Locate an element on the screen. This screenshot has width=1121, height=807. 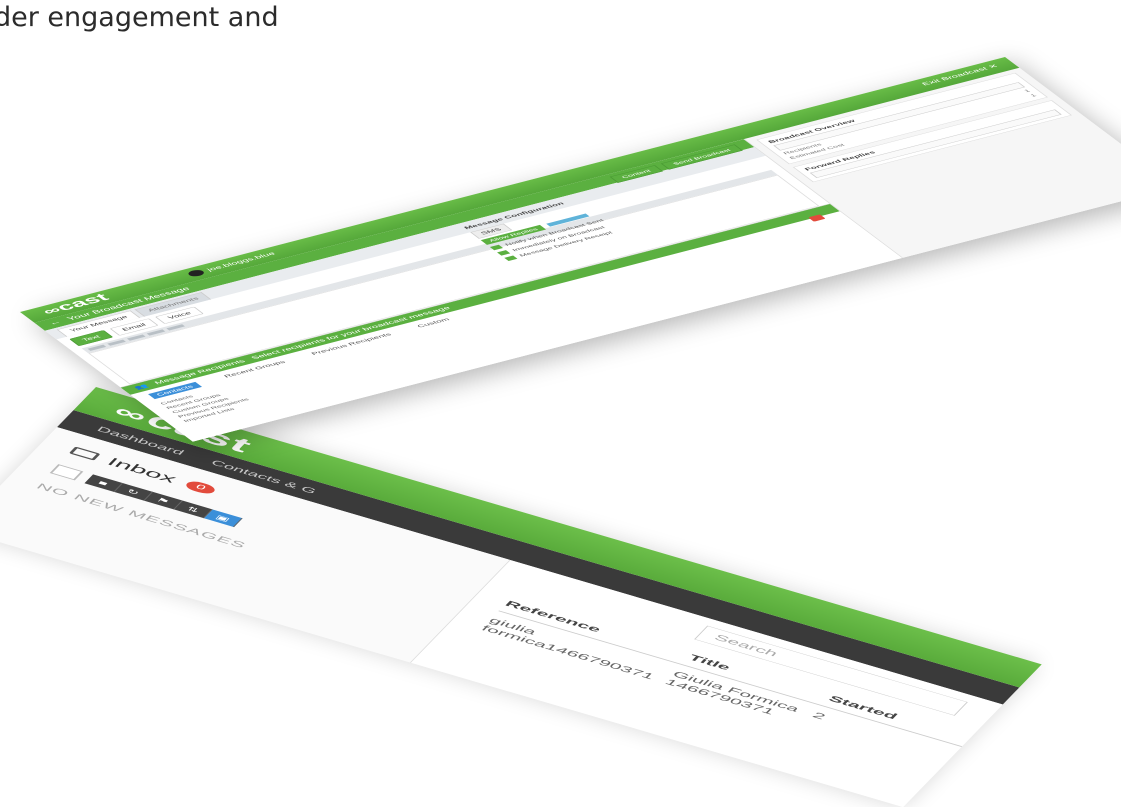
save-icon: ▣ is located at coordinates (223, 518).